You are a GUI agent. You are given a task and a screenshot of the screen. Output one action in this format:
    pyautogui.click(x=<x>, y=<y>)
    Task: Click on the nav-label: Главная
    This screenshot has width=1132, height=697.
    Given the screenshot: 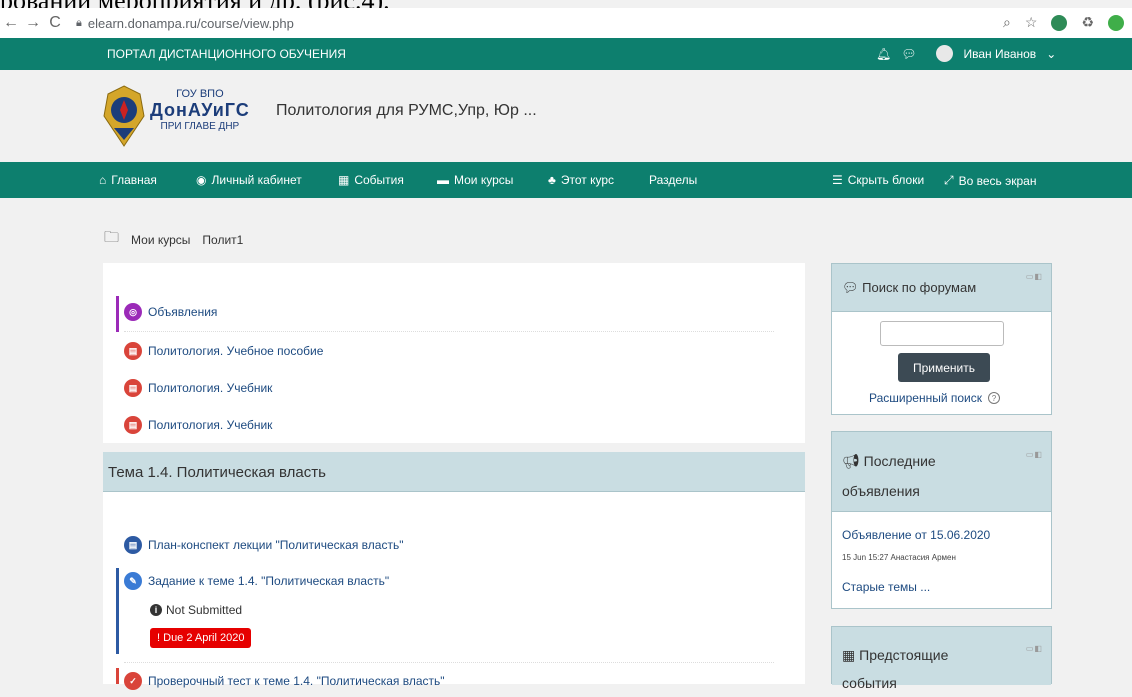 What is the action you would take?
    pyautogui.click(x=134, y=180)
    